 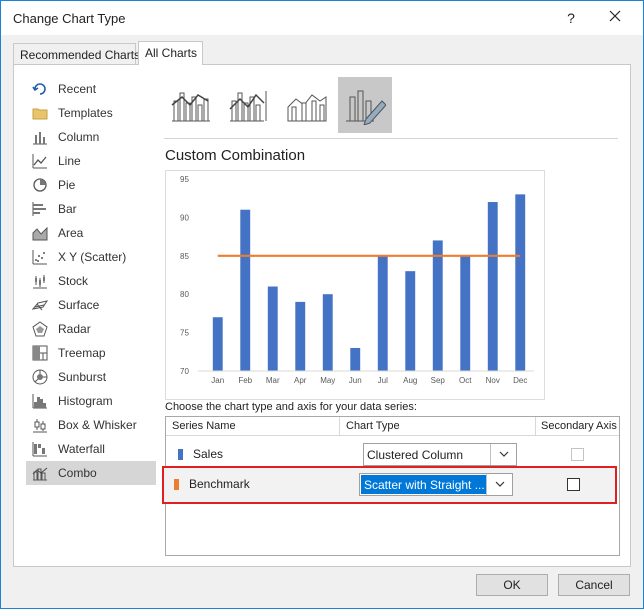 I want to click on chart-type-dropdown: Clustered Column, so click(x=440, y=454).